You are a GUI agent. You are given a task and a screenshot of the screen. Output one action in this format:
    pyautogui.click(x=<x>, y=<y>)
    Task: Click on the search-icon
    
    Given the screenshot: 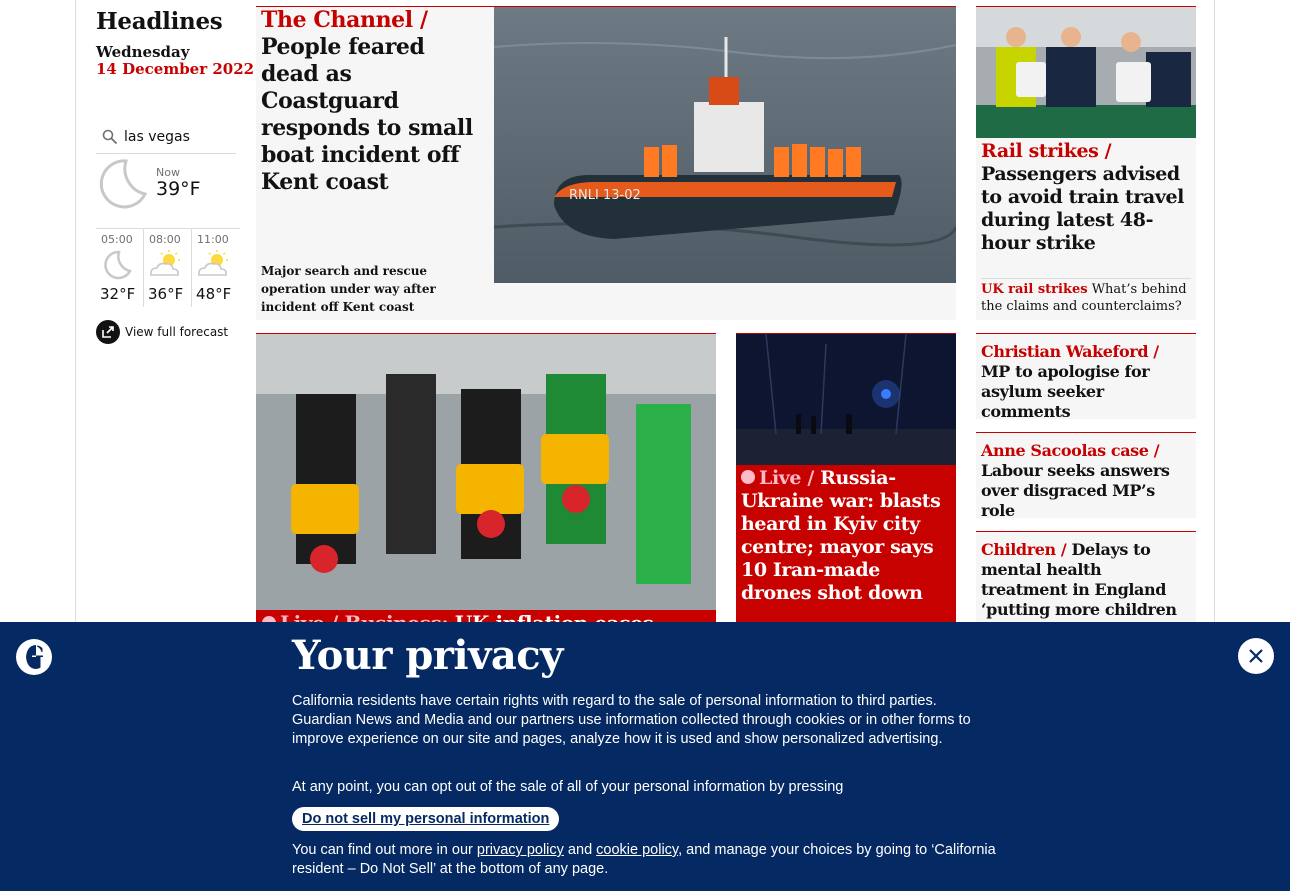 What is the action you would take?
    pyautogui.click(x=110, y=136)
    